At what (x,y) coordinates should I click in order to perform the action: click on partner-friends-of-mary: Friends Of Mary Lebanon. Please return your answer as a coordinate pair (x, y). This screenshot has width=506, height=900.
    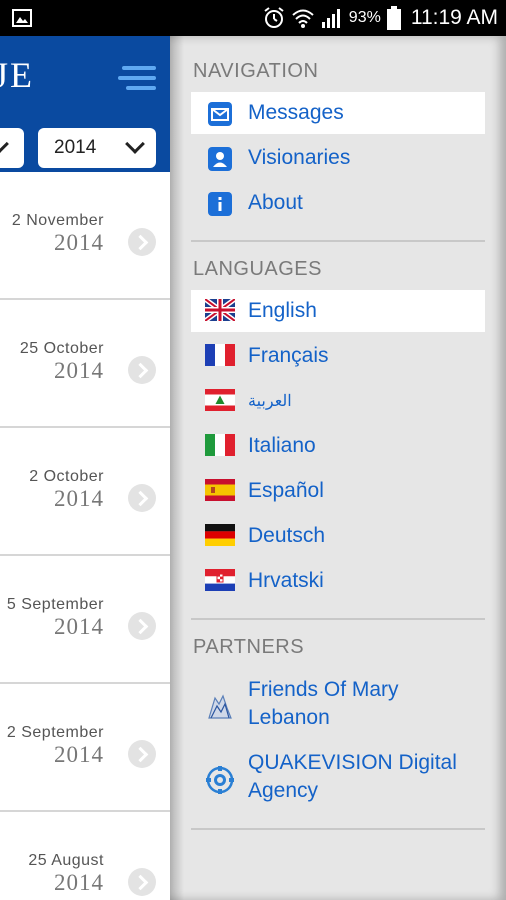
    Looking at the image, I should click on (338, 706).